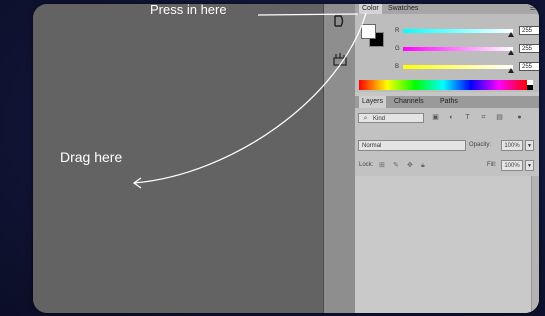 This screenshot has height=316, width=545. What do you see at coordinates (447, 165) in the screenshot?
I see `lock-row: Lock: ⊞ ✎ ✥ 🔒︎ Fill: 100% ▼` at bounding box center [447, 165].